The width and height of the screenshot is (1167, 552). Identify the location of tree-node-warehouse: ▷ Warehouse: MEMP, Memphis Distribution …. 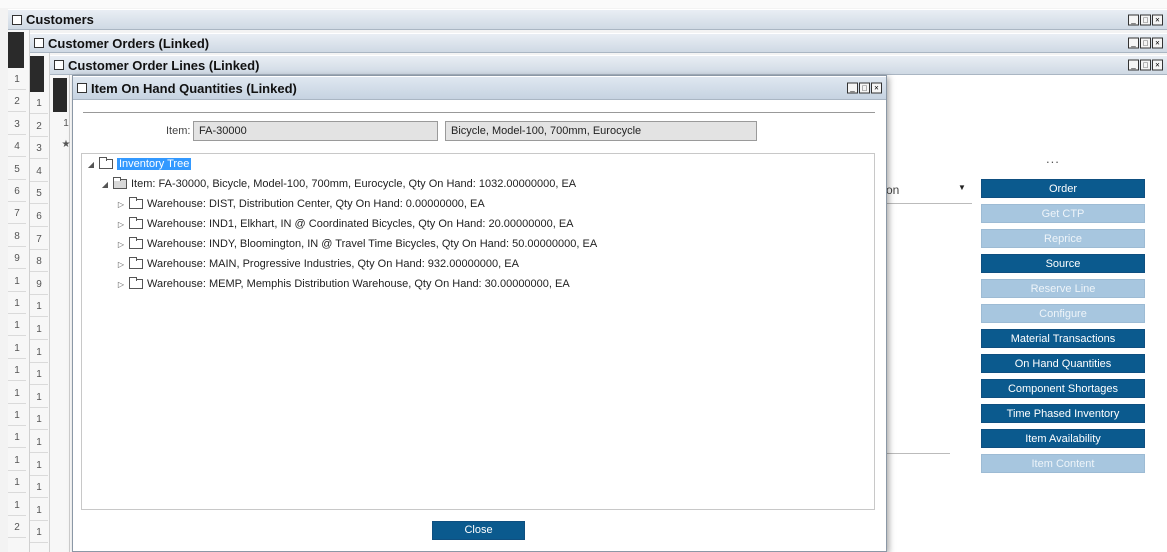
(343, 284).